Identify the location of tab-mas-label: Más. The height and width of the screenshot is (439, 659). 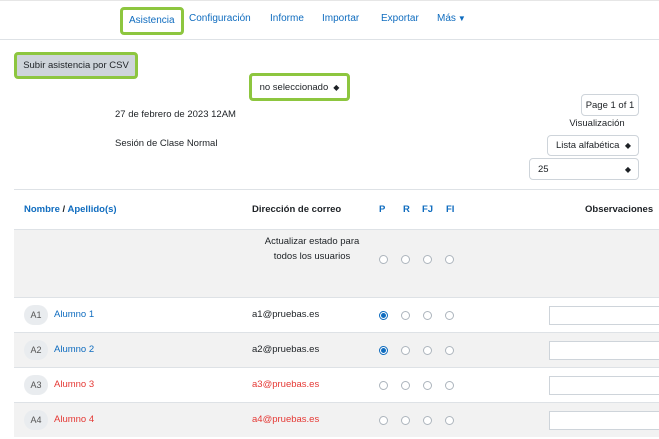
(446, 18).